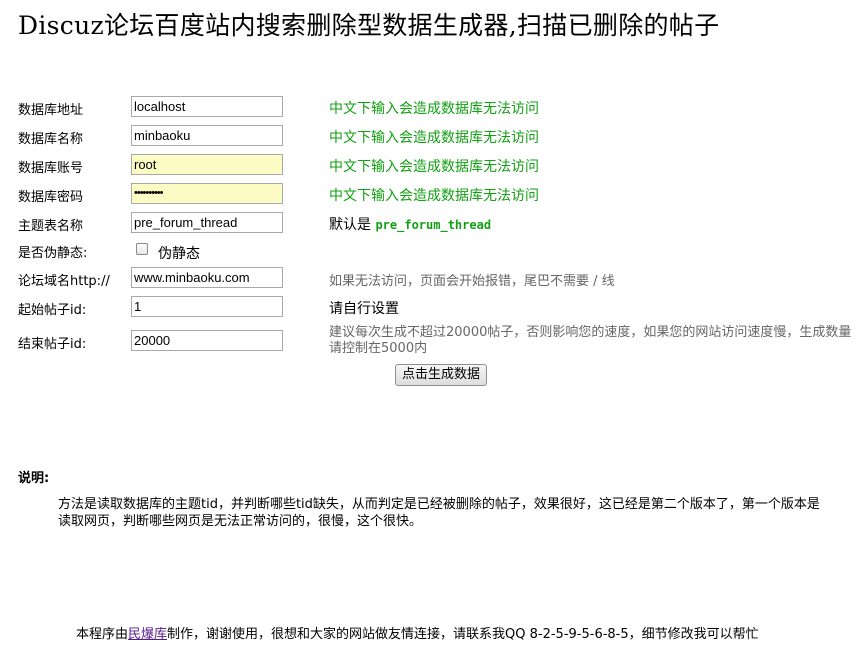  What do you see at coordinates (52, 310) in the screenshot?
I see `start-id-label: 起始帖子id:` at bounding box center [52, 310].